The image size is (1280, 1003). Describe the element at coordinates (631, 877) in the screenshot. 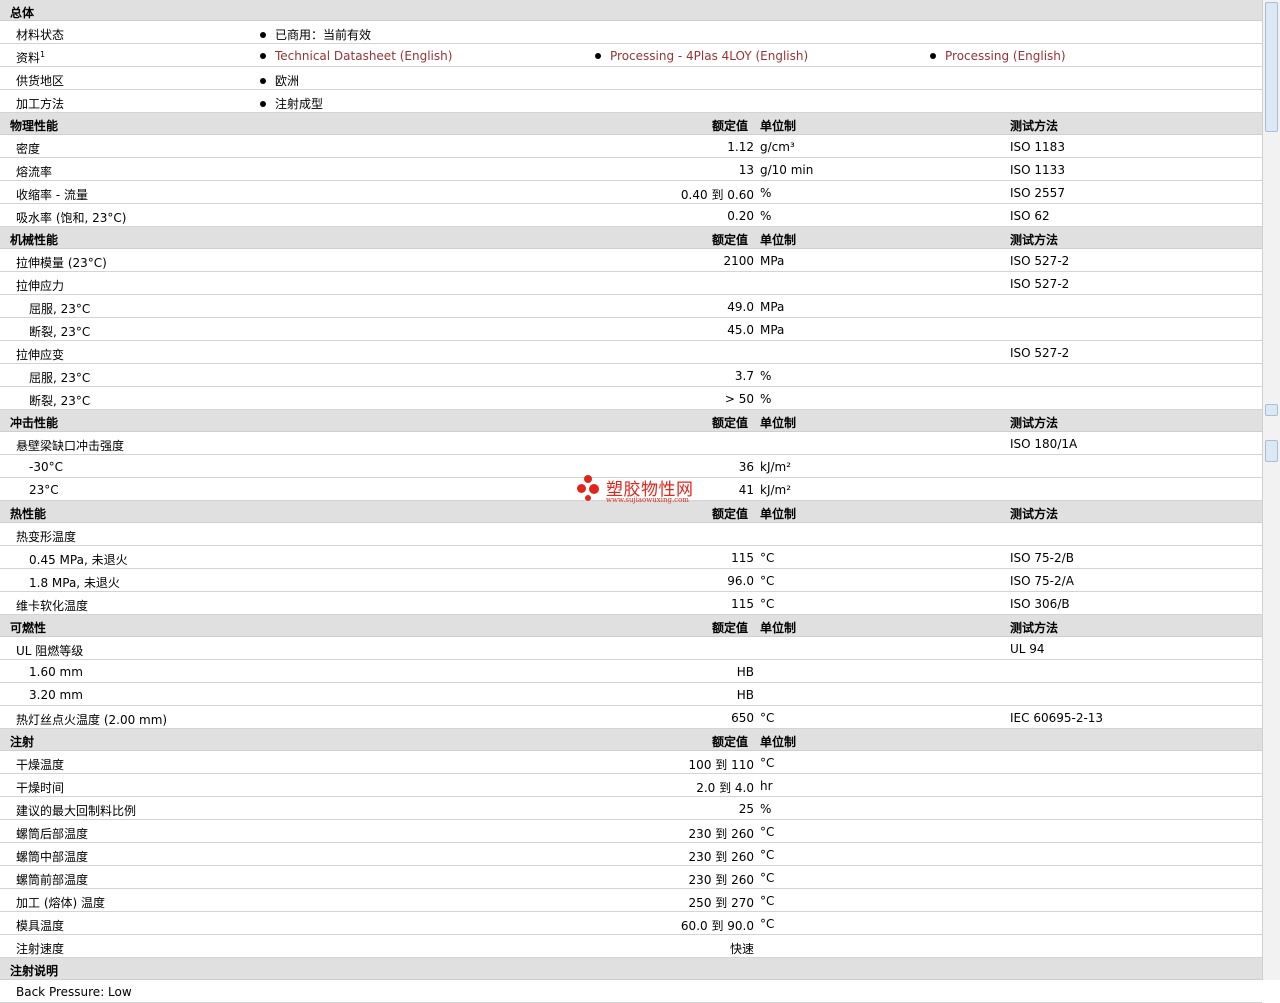

I see `table-row: 螺筒前部温度 230 到 260 °C` at that location.